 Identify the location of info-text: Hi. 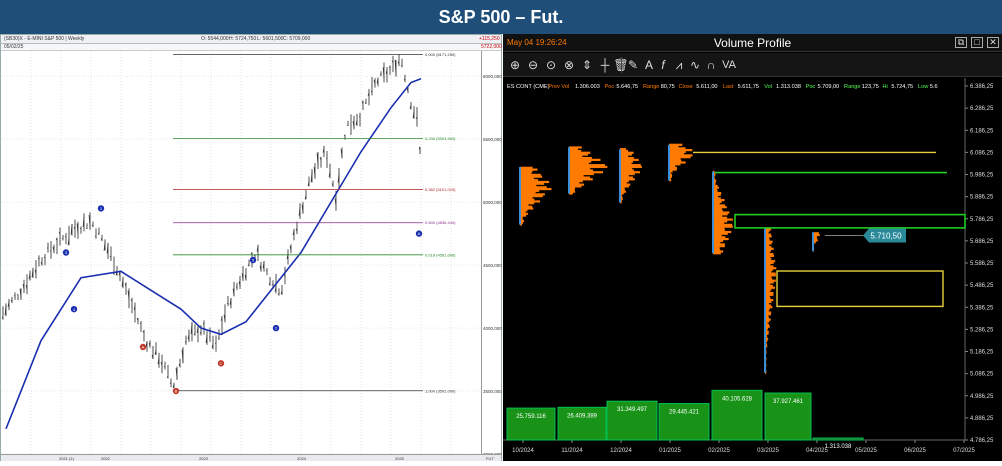
(885, 87).